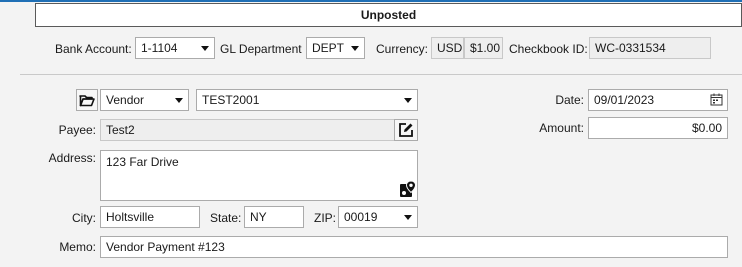 The height and width of the screenshot is (267, 742). I want to click on currency-code-field: USD, so click(447, 48).